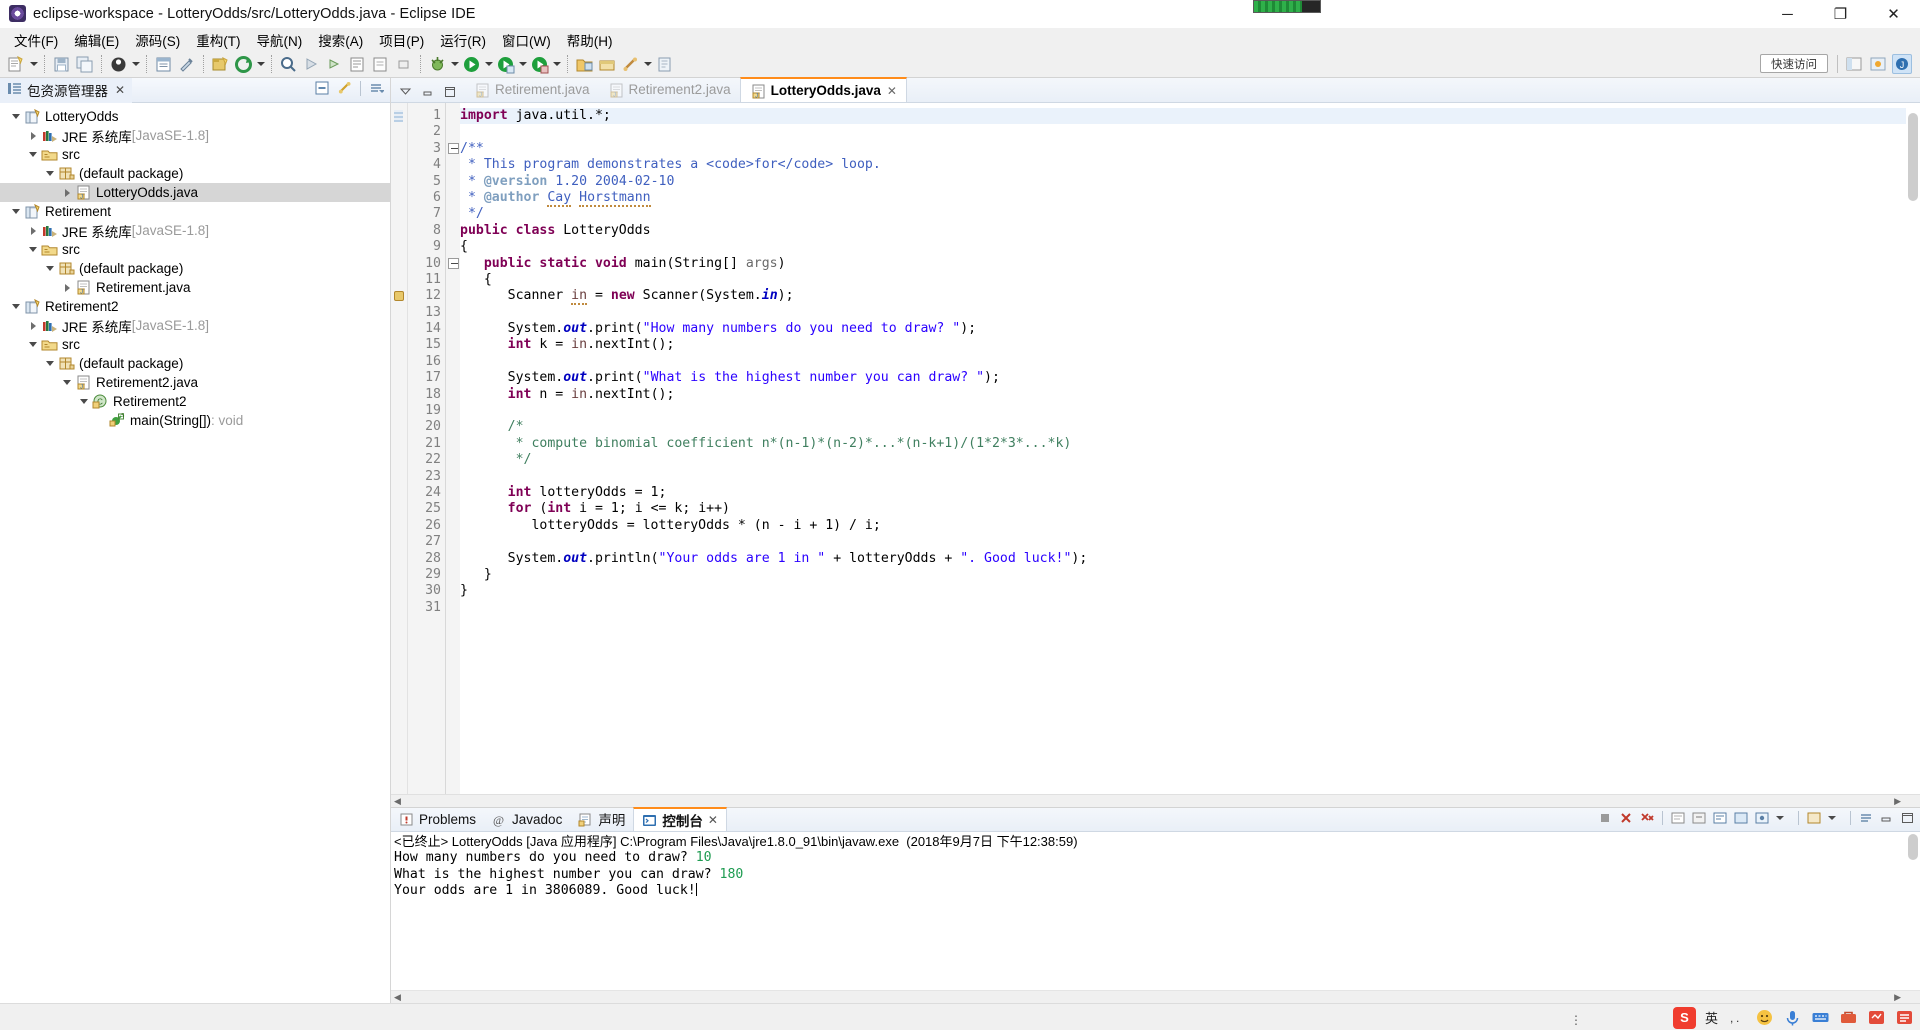  Describe the element at coordinates (195, 363) in the screenshot. I see `tree-item-13: (default package)` at that location.